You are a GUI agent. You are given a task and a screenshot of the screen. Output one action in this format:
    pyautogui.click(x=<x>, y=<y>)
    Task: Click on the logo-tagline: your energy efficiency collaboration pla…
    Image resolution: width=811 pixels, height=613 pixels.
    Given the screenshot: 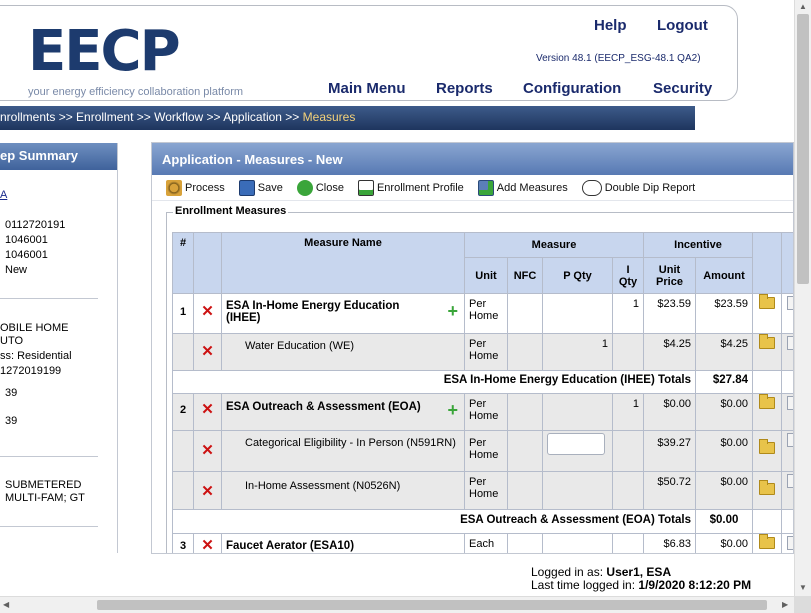 What is the action you would take?
    pyautogui.click(x=136, y=92)
    